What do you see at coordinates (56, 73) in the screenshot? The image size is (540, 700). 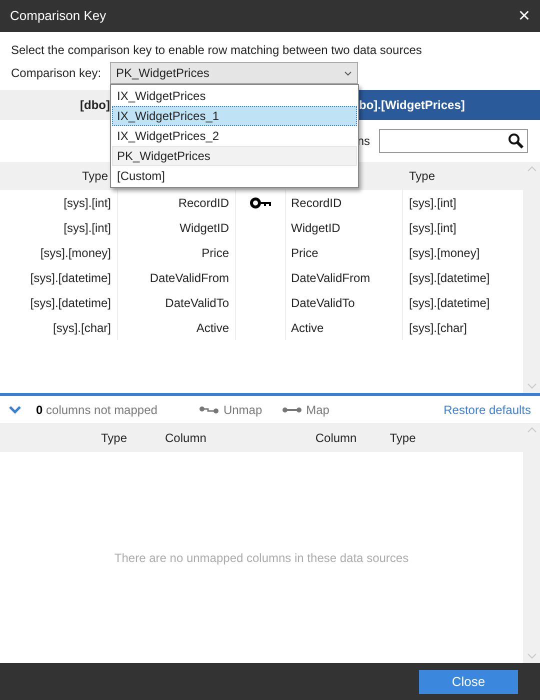 I see `comparison-key-label: Comparison key:` at bounding box center [56, 73].